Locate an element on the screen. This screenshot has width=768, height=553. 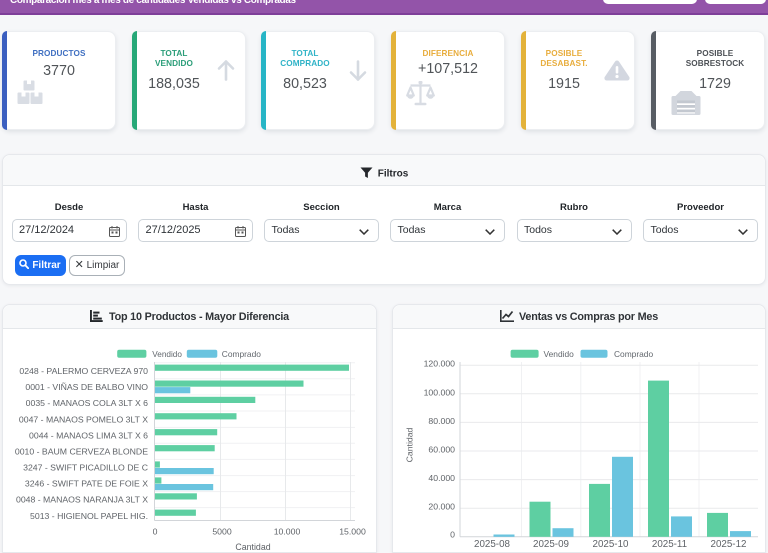
svg-text: 0048 - MANAOS NARANJA 3LT X is located at coordinates (82, 500).